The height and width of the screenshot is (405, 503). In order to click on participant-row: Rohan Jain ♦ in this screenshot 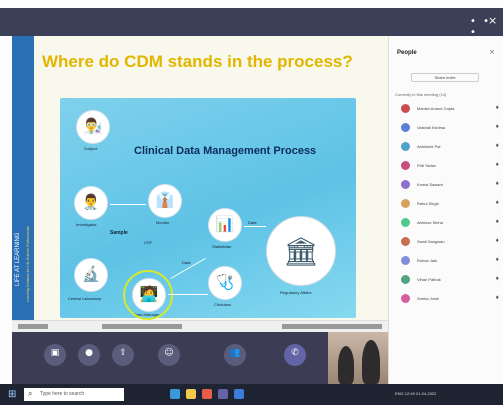, I will do `click(448, 261)`.